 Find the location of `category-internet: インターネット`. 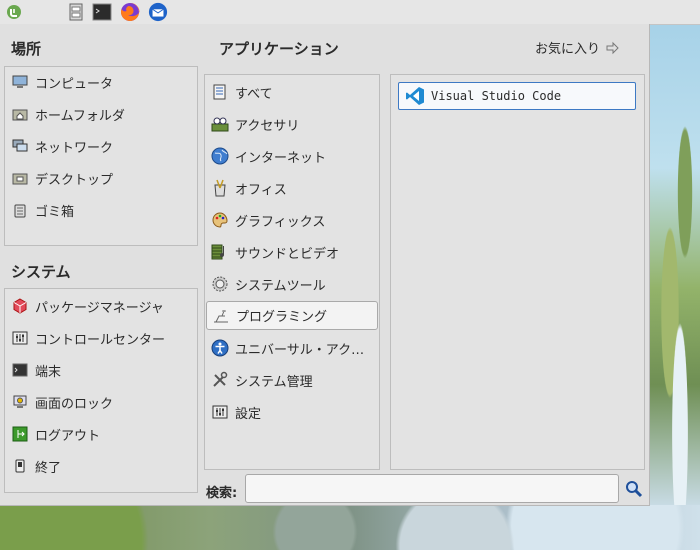

category-internet: インターネット is located at coordinates (294, 156).